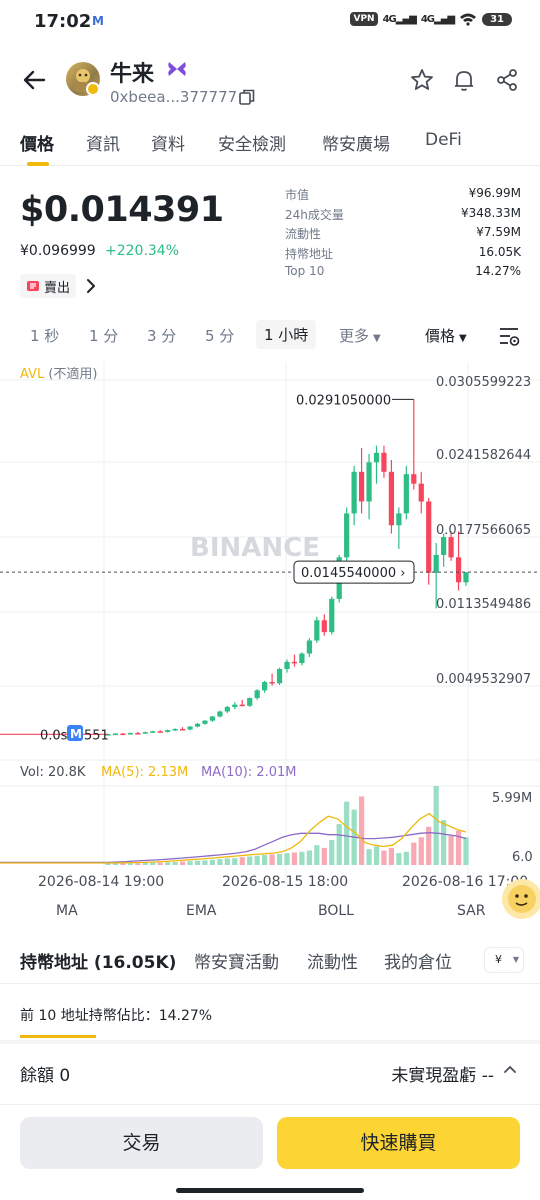 The width and height of the screenshot is (540, 1200). I want to click on volume-tick-label: 5.99M, so click(512, 798).